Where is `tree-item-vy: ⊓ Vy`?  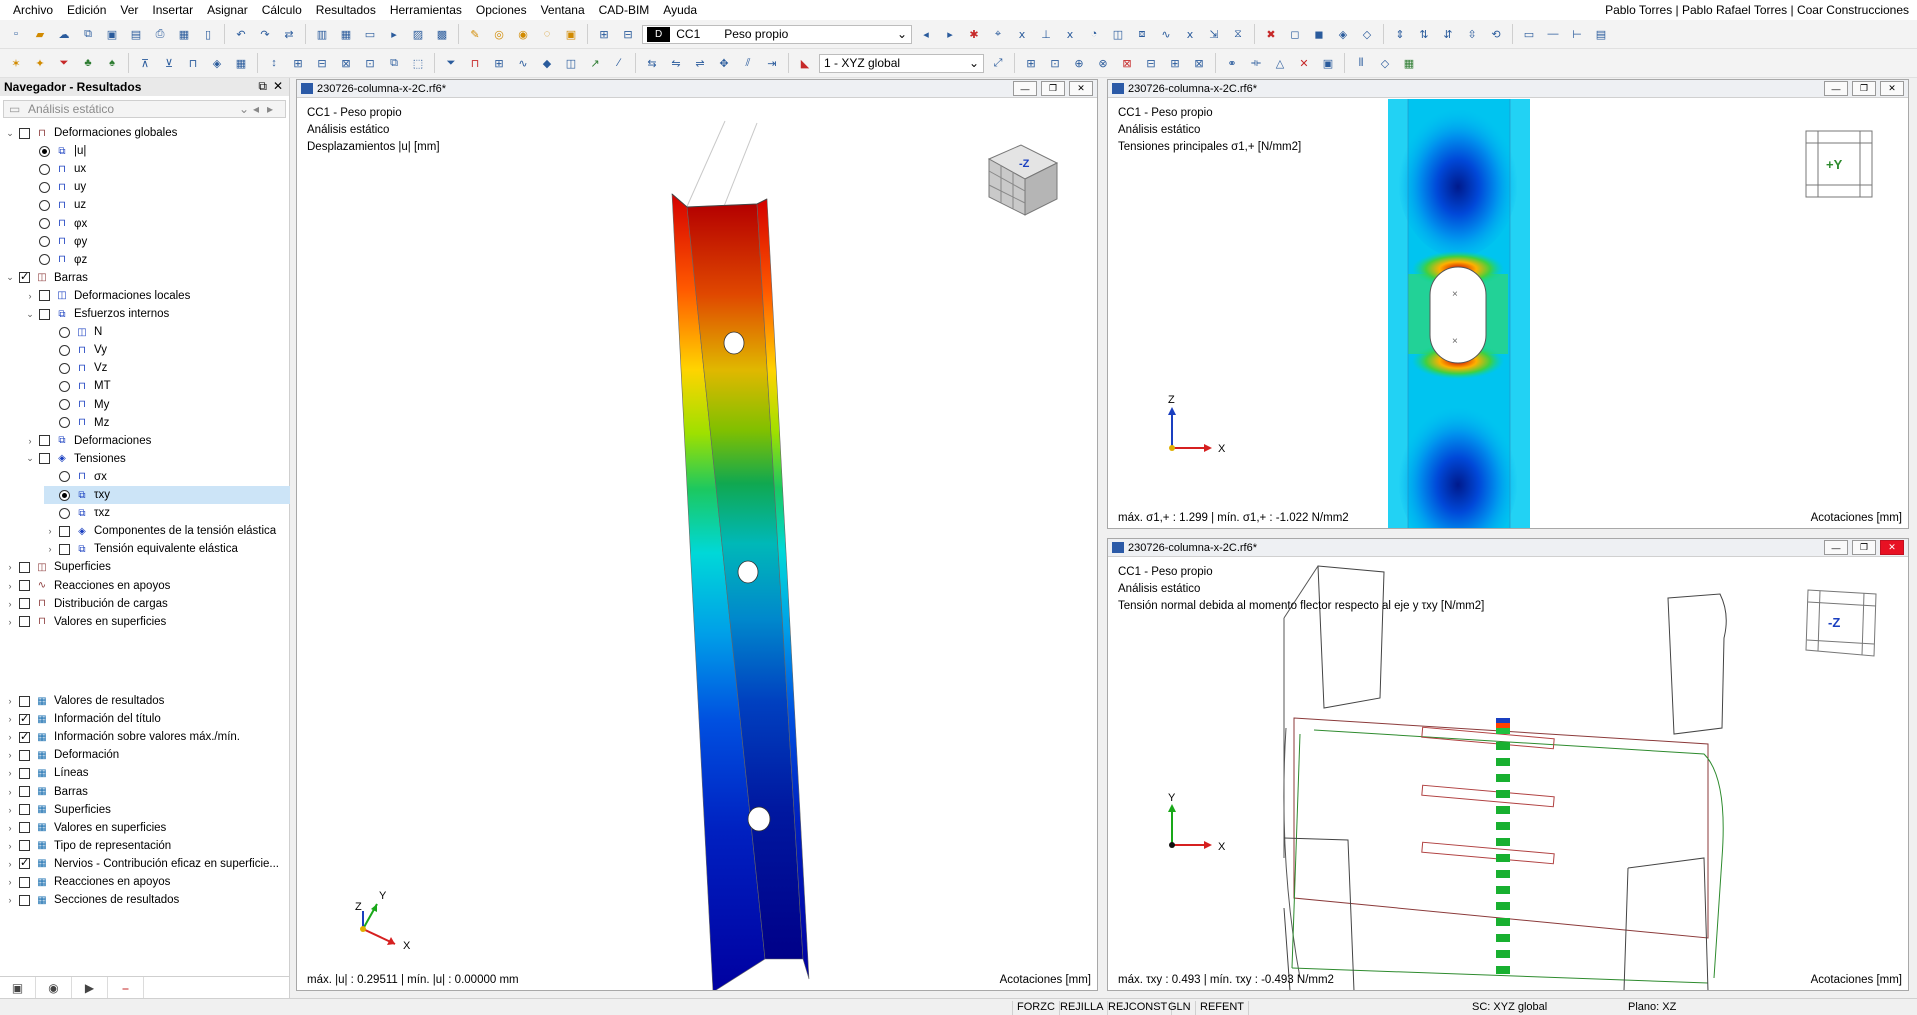 tree-item-vy: ⊓ Vy is located at coordinates (167, 350).